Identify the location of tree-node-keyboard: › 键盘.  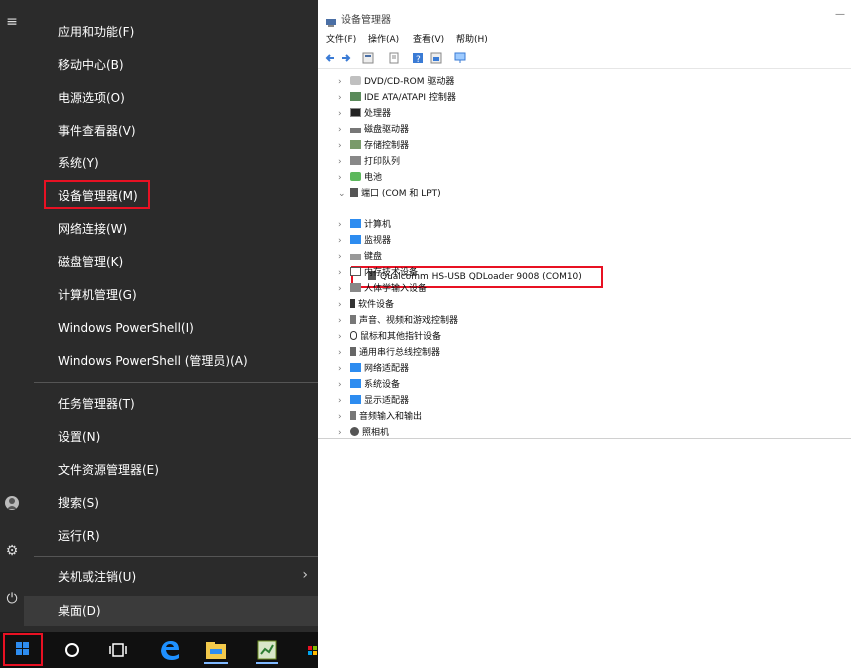
(360, 256).